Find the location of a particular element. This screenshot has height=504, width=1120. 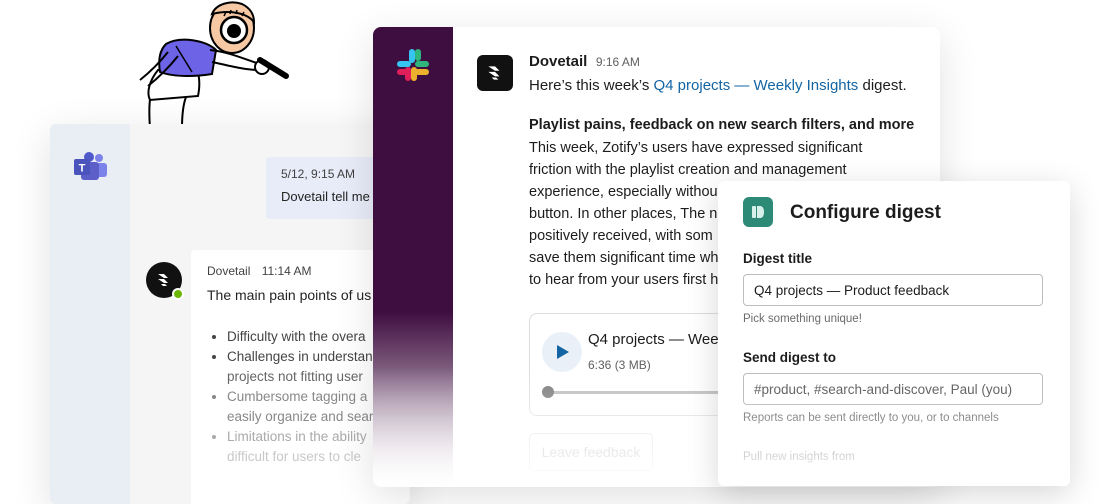

sender-name: Dovetail is located at coordinates (558, 61).